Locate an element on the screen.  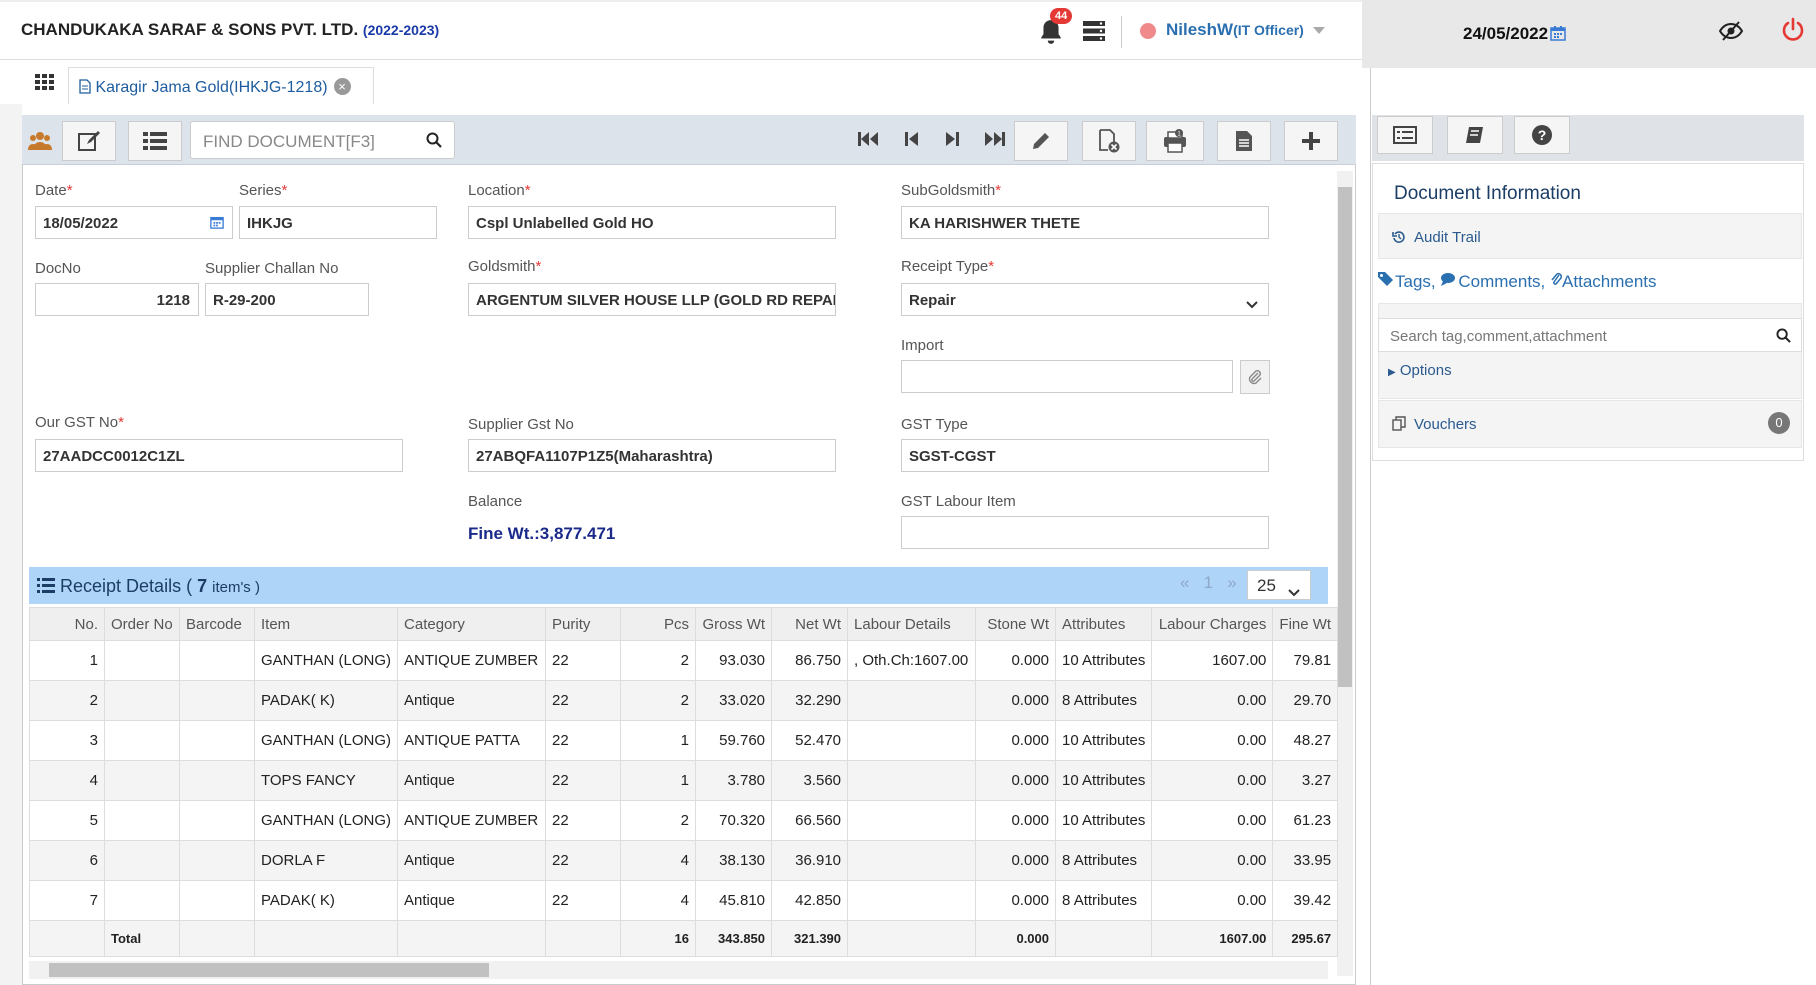
vertical-scrollbar is located at coordinates (1345, 573).